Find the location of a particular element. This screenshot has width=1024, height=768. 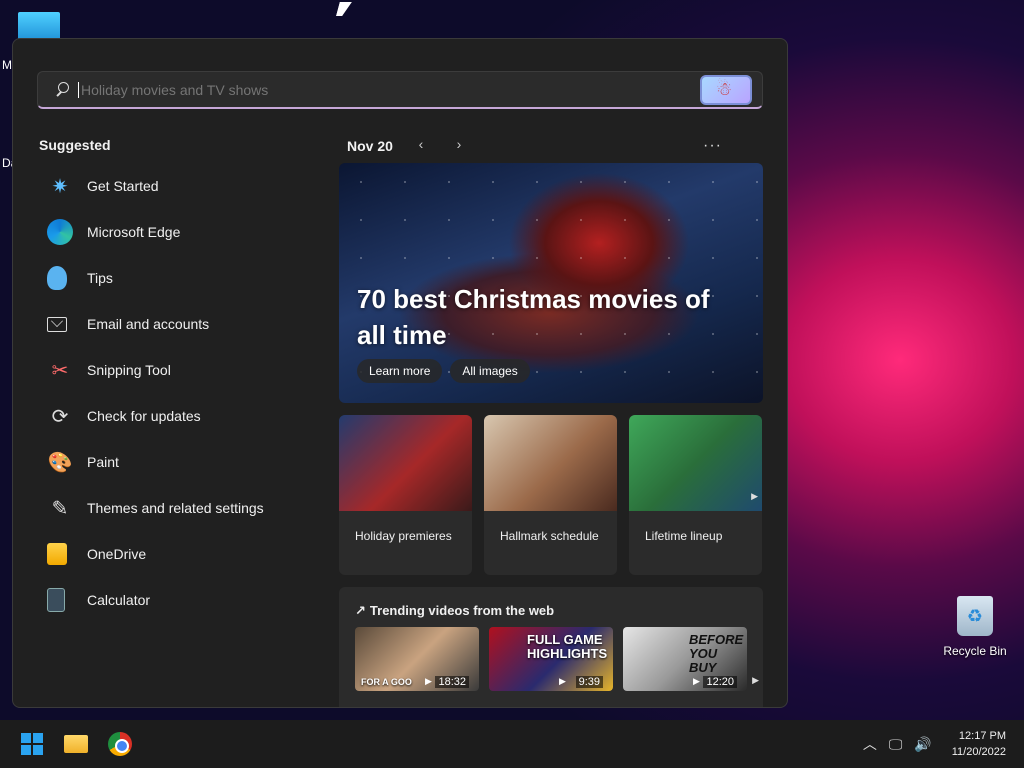

trending-arrow-icon: ↗ is located at coordinates (360, 610).